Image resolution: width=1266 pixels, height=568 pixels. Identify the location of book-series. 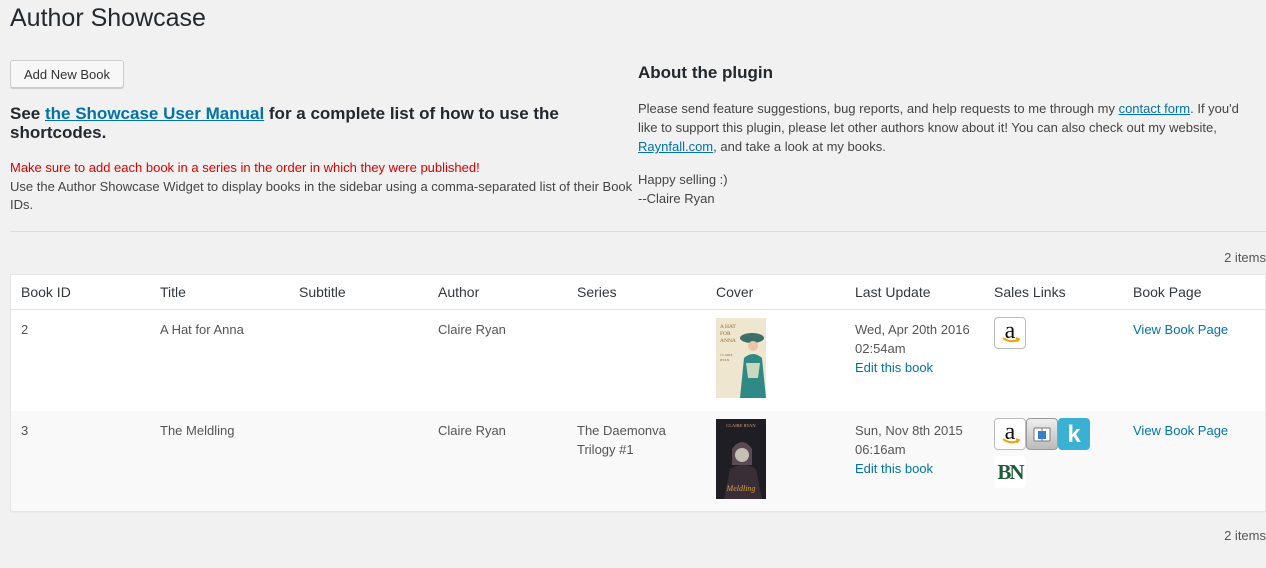
(636, 360).